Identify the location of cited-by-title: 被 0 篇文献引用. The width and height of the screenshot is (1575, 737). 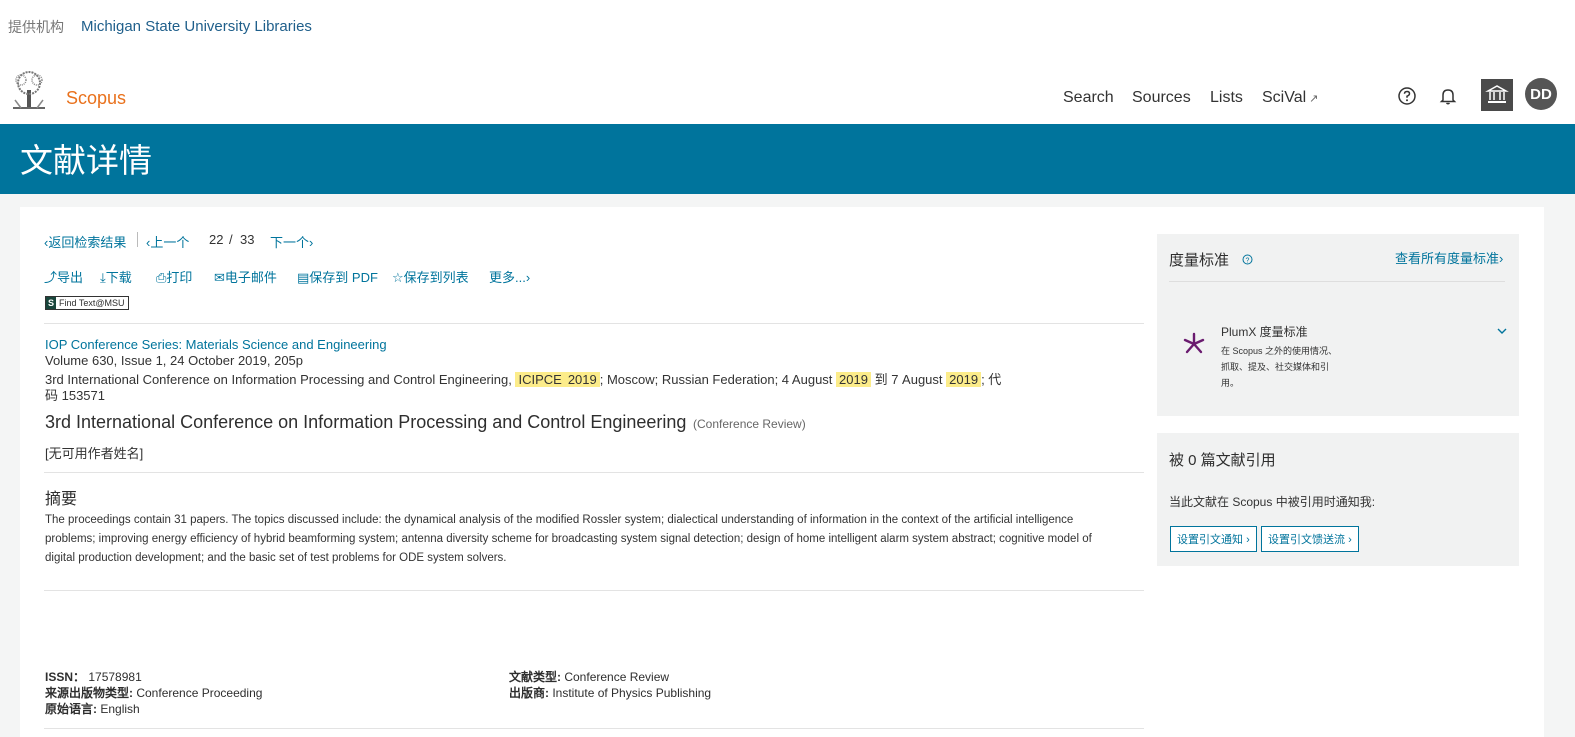
(1222, 460).